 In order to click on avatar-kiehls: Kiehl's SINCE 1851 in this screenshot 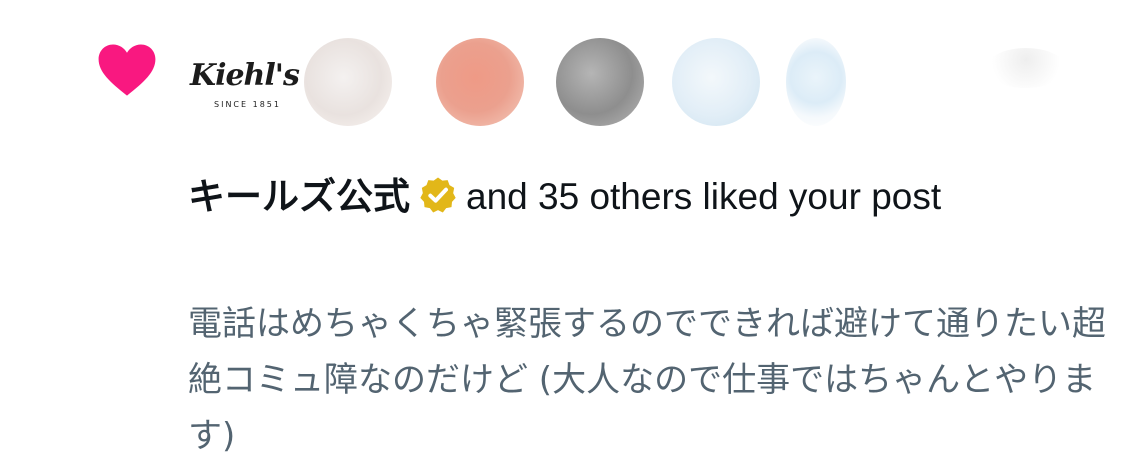, I will do `click(243, 84)`.